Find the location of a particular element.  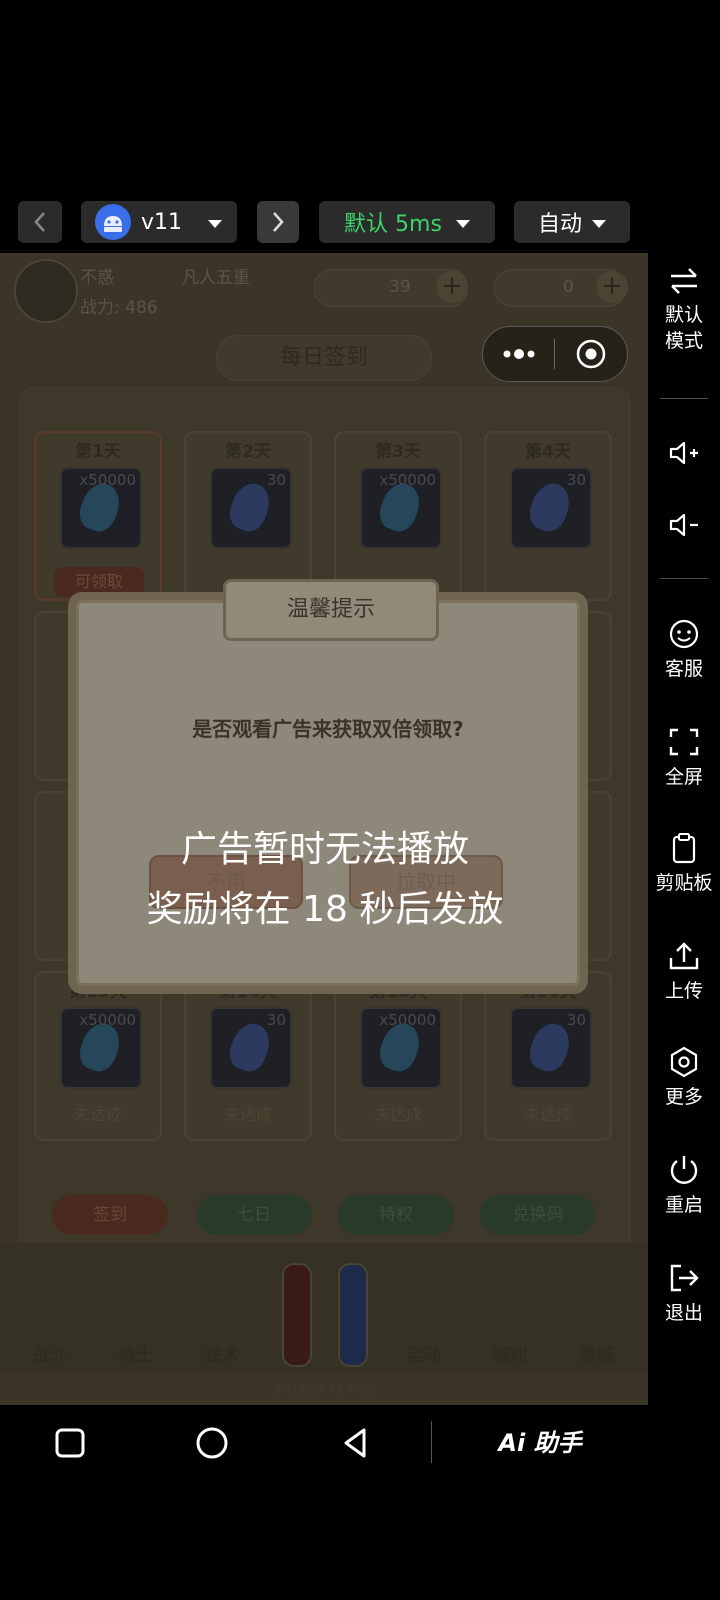

exit-label: 退出 is located at coordinates (683, 1313).